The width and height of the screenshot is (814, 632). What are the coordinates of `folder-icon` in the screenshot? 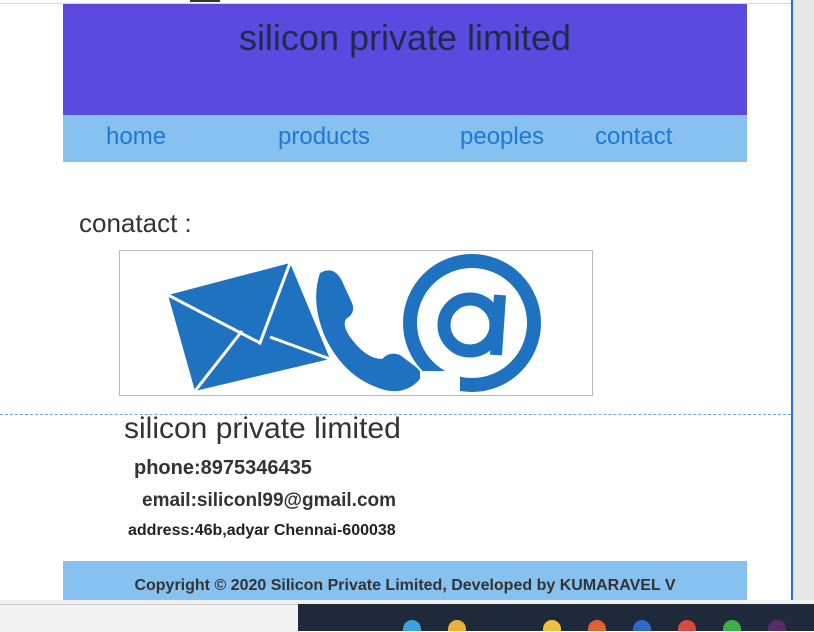 It's located at (457, 625).